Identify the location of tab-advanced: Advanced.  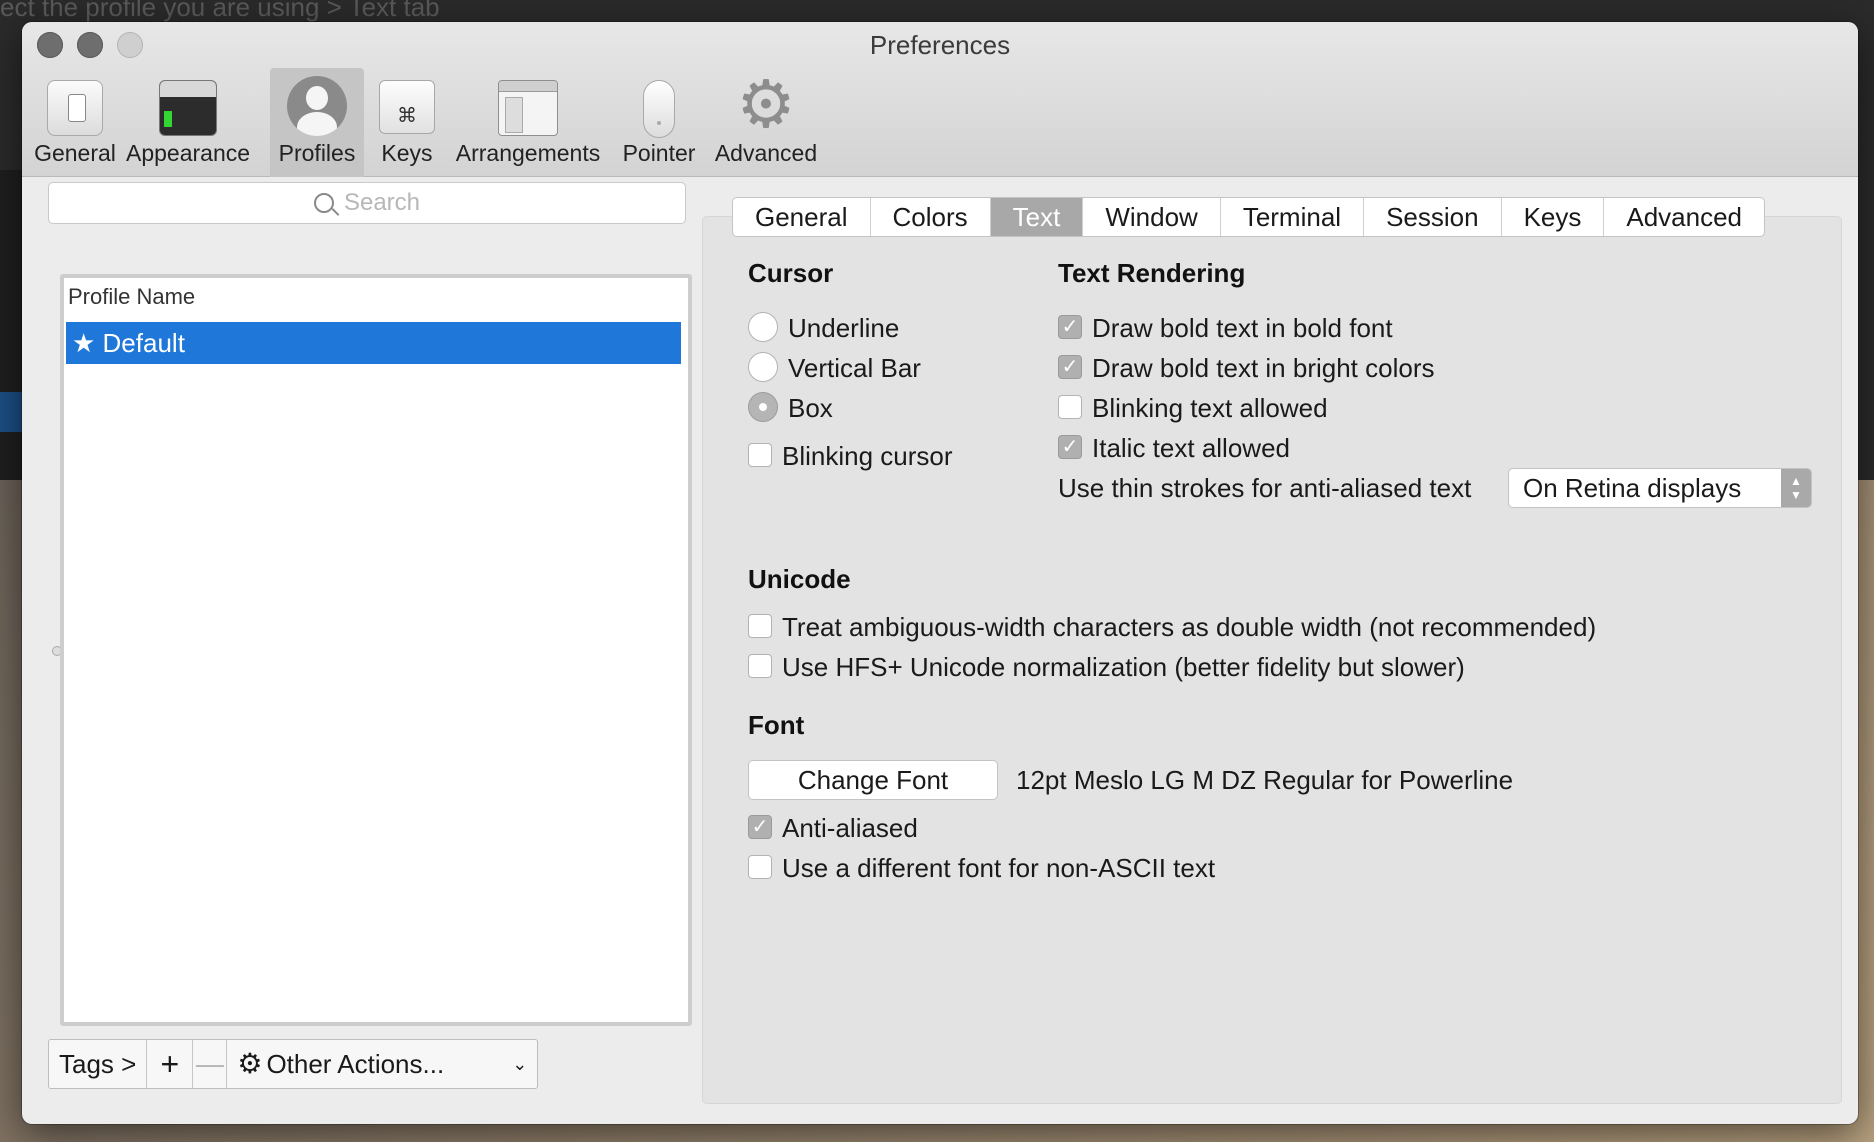
(1684, 217).